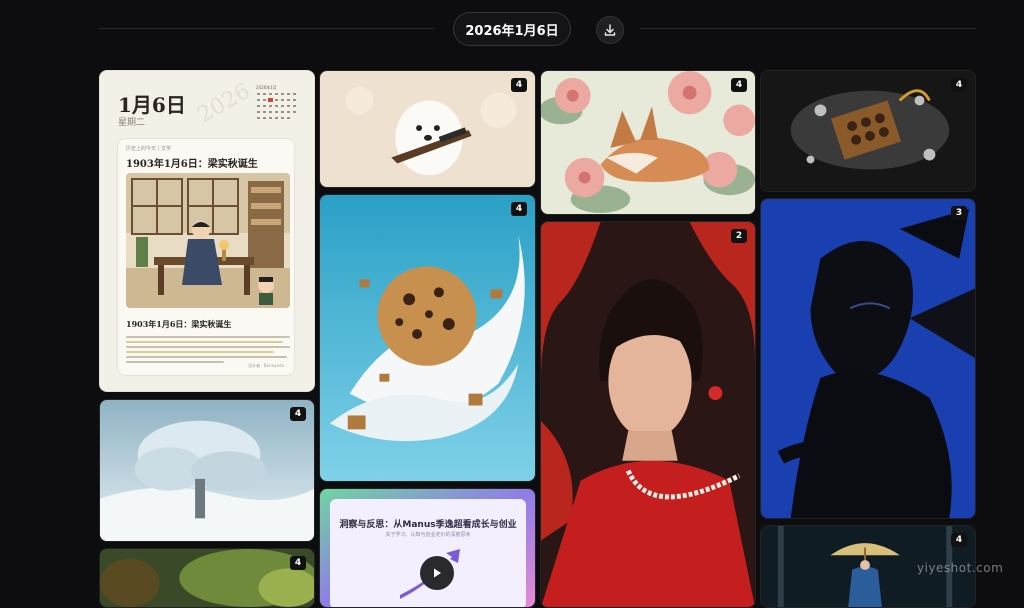  I want to click on site-watermark: yiyeshot.com, so click(960, 568).